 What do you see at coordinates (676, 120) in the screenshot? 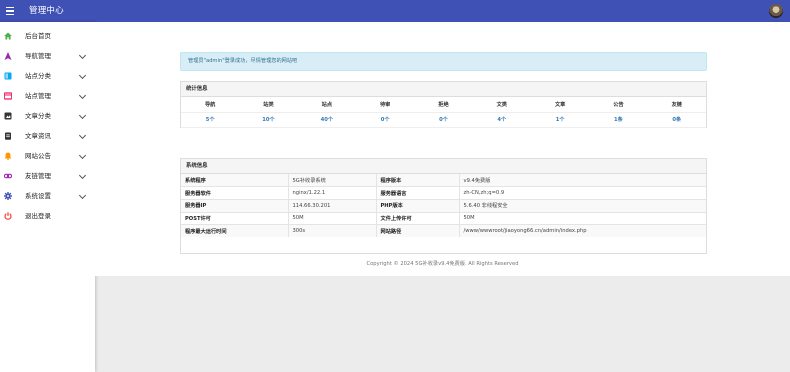
I see `stats-value-link: 0条` at bounding box center [676, 120].